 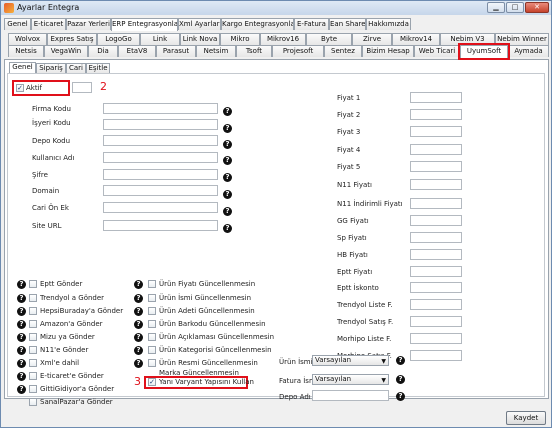 What do you see at coordinates (138, 337) in the screenshot?
I see `aciklama-guncelleme-help-icon: ?` at bounding box center [138, 337].